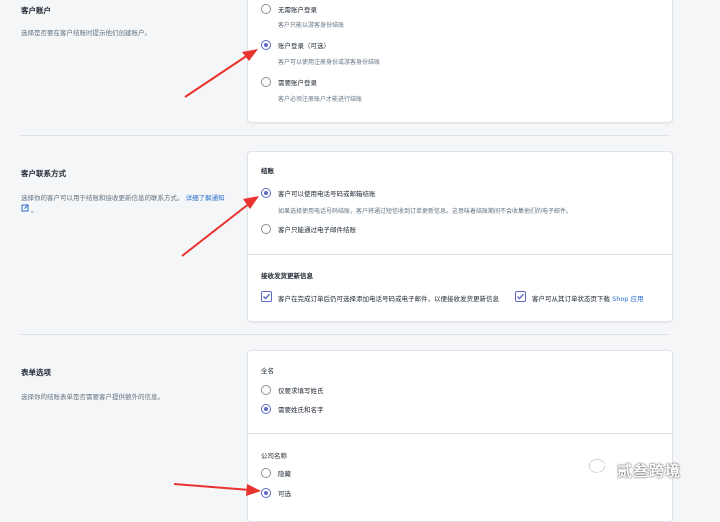 The width and height of the screenshot is (720, 522). Describe the element at coordinates (217, 272) in the screenshot. I see `annotation-arrows` at that location.